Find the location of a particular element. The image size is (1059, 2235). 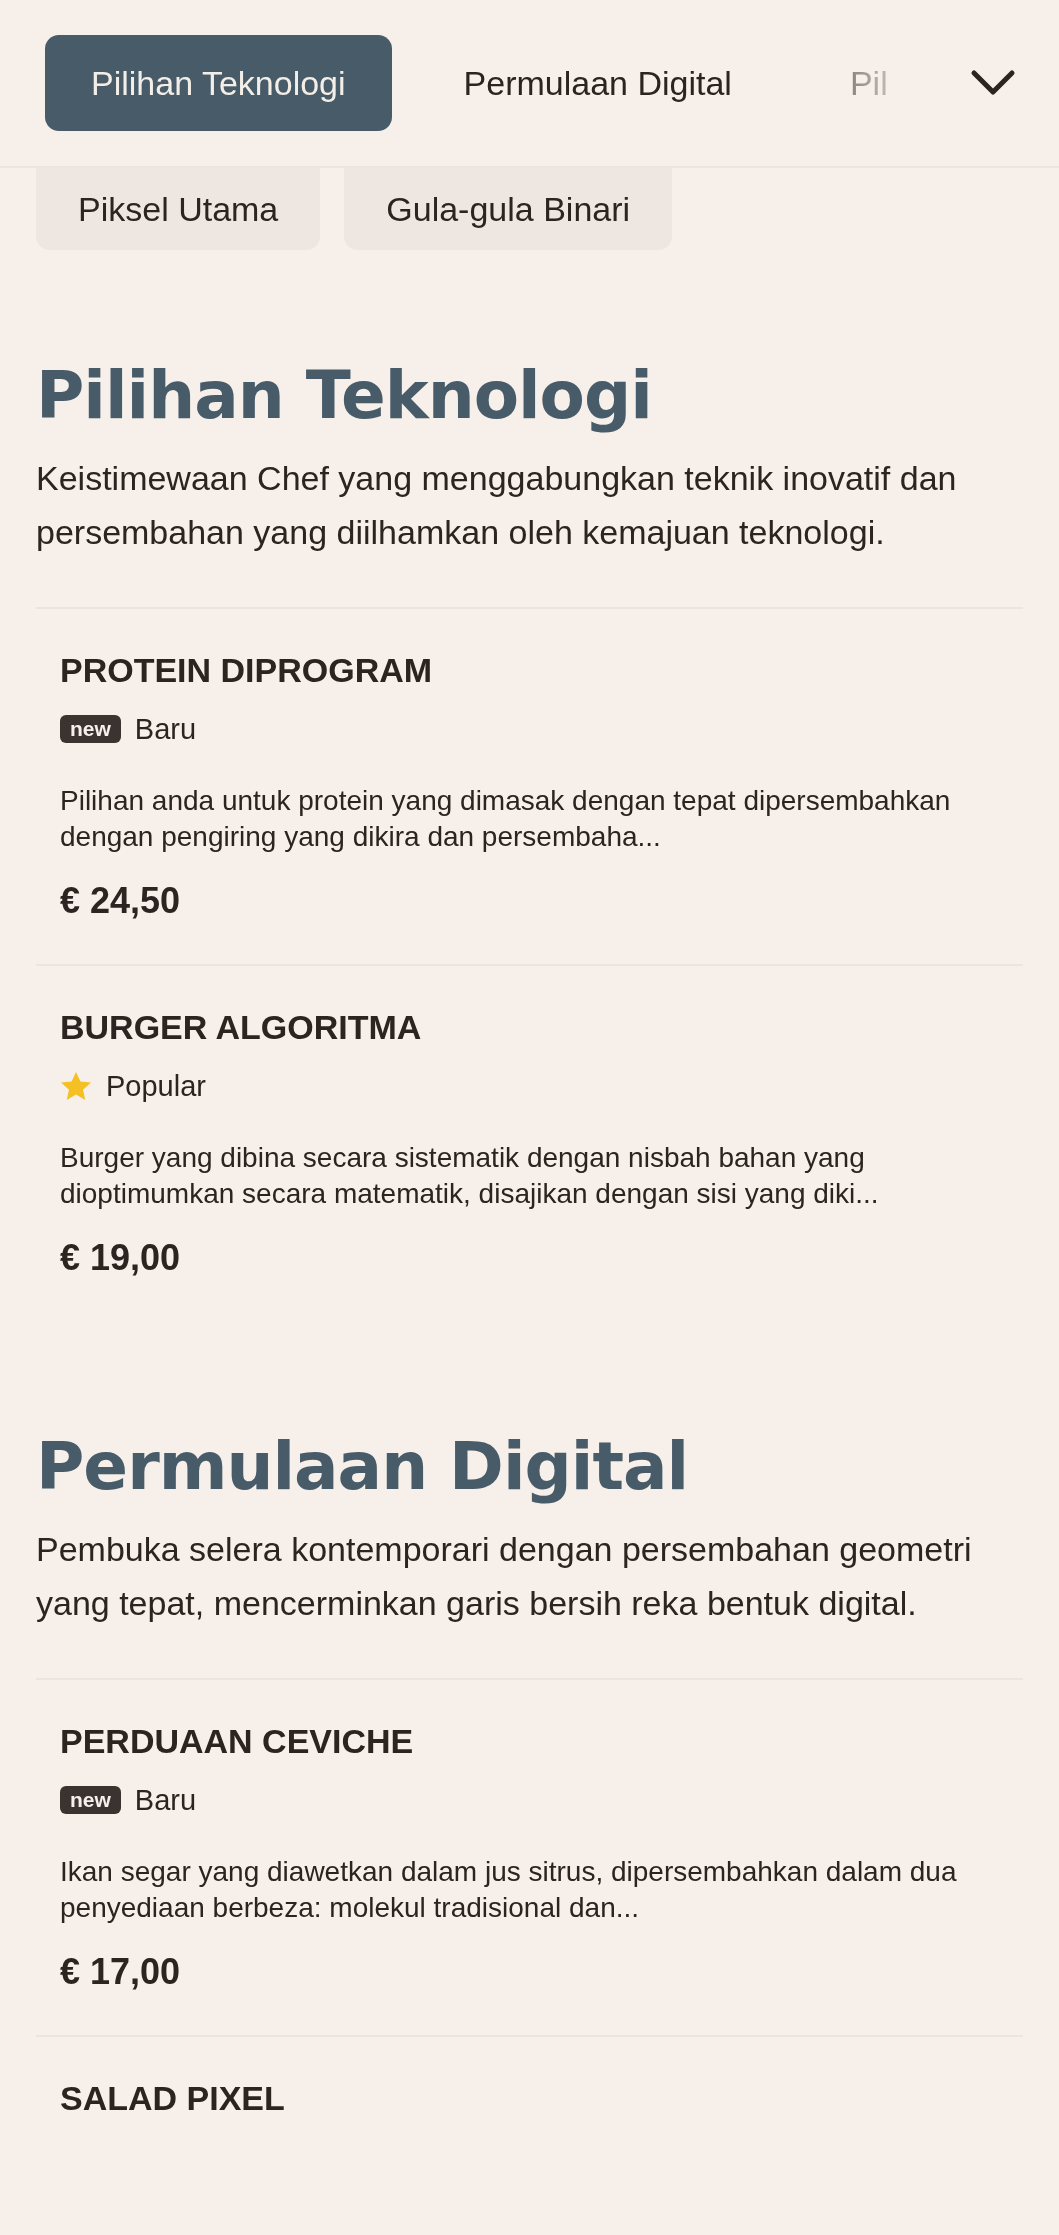

star-icon is located at coordinates (76, 1086).